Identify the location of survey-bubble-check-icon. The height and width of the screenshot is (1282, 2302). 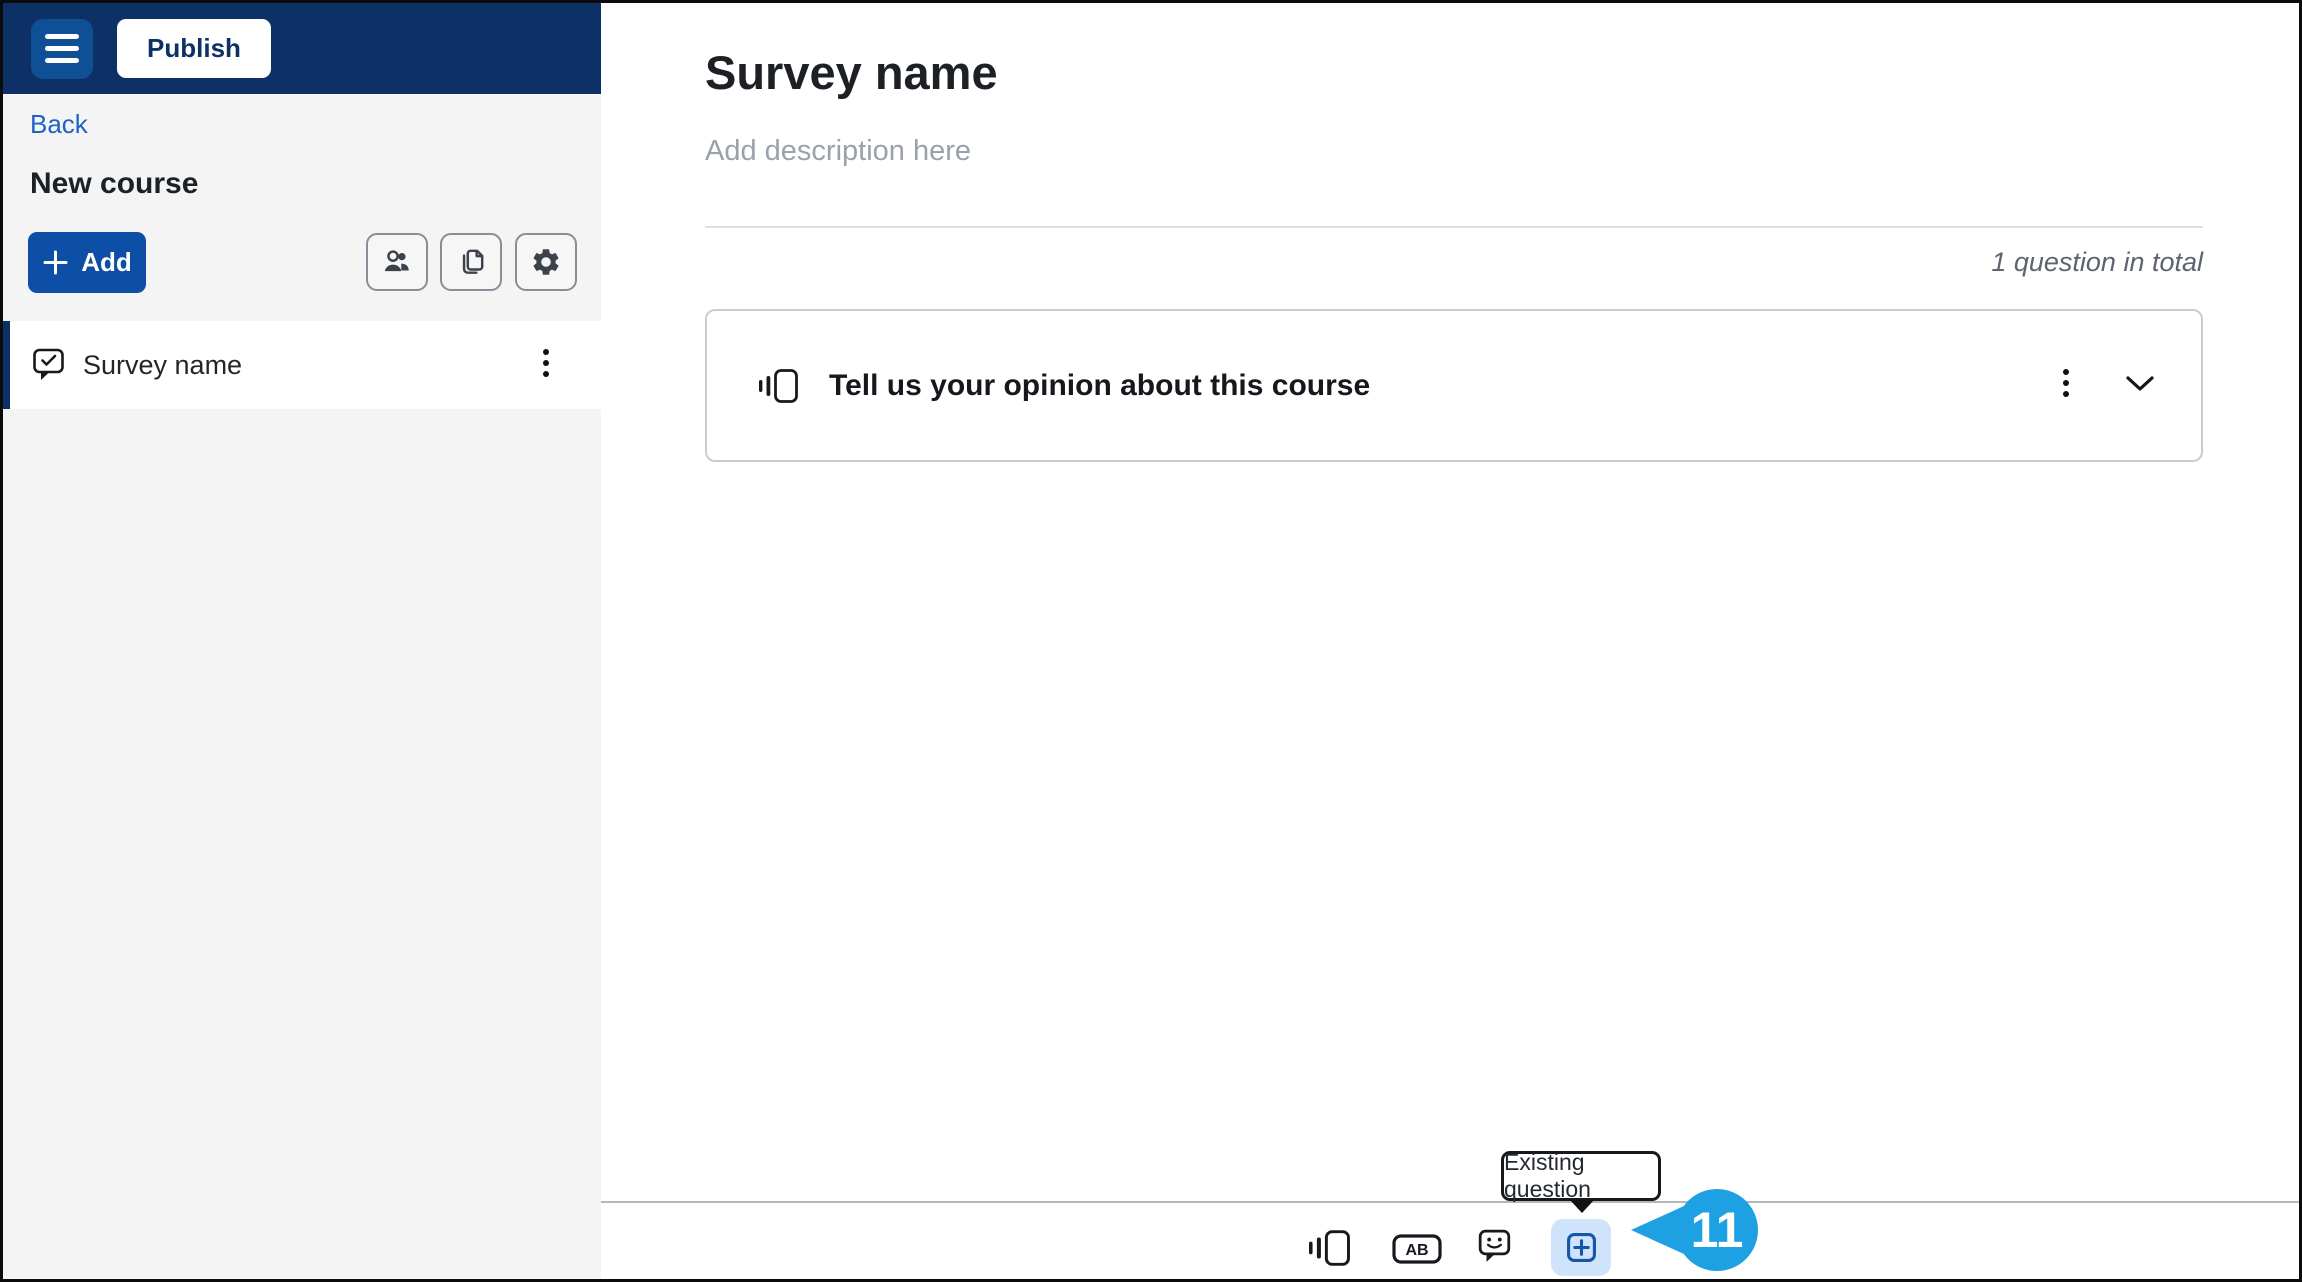
(48, 364).